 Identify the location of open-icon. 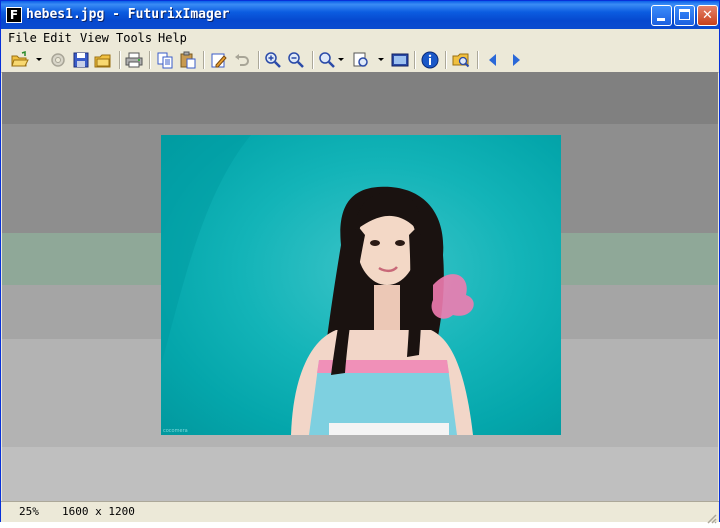
(20, 60).